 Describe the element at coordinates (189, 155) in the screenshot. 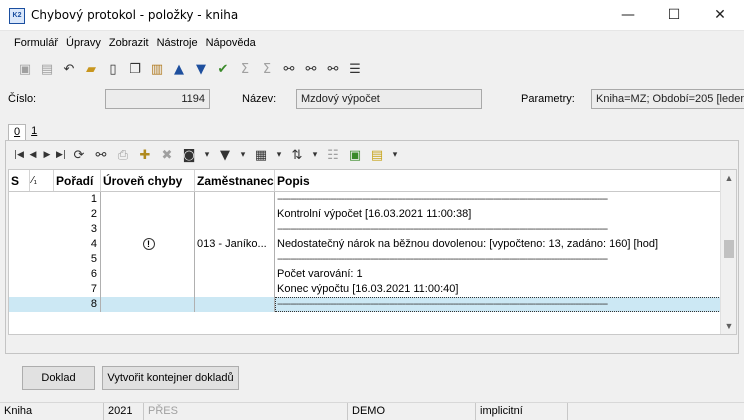

I see `camera-icon: ◙` at that location.